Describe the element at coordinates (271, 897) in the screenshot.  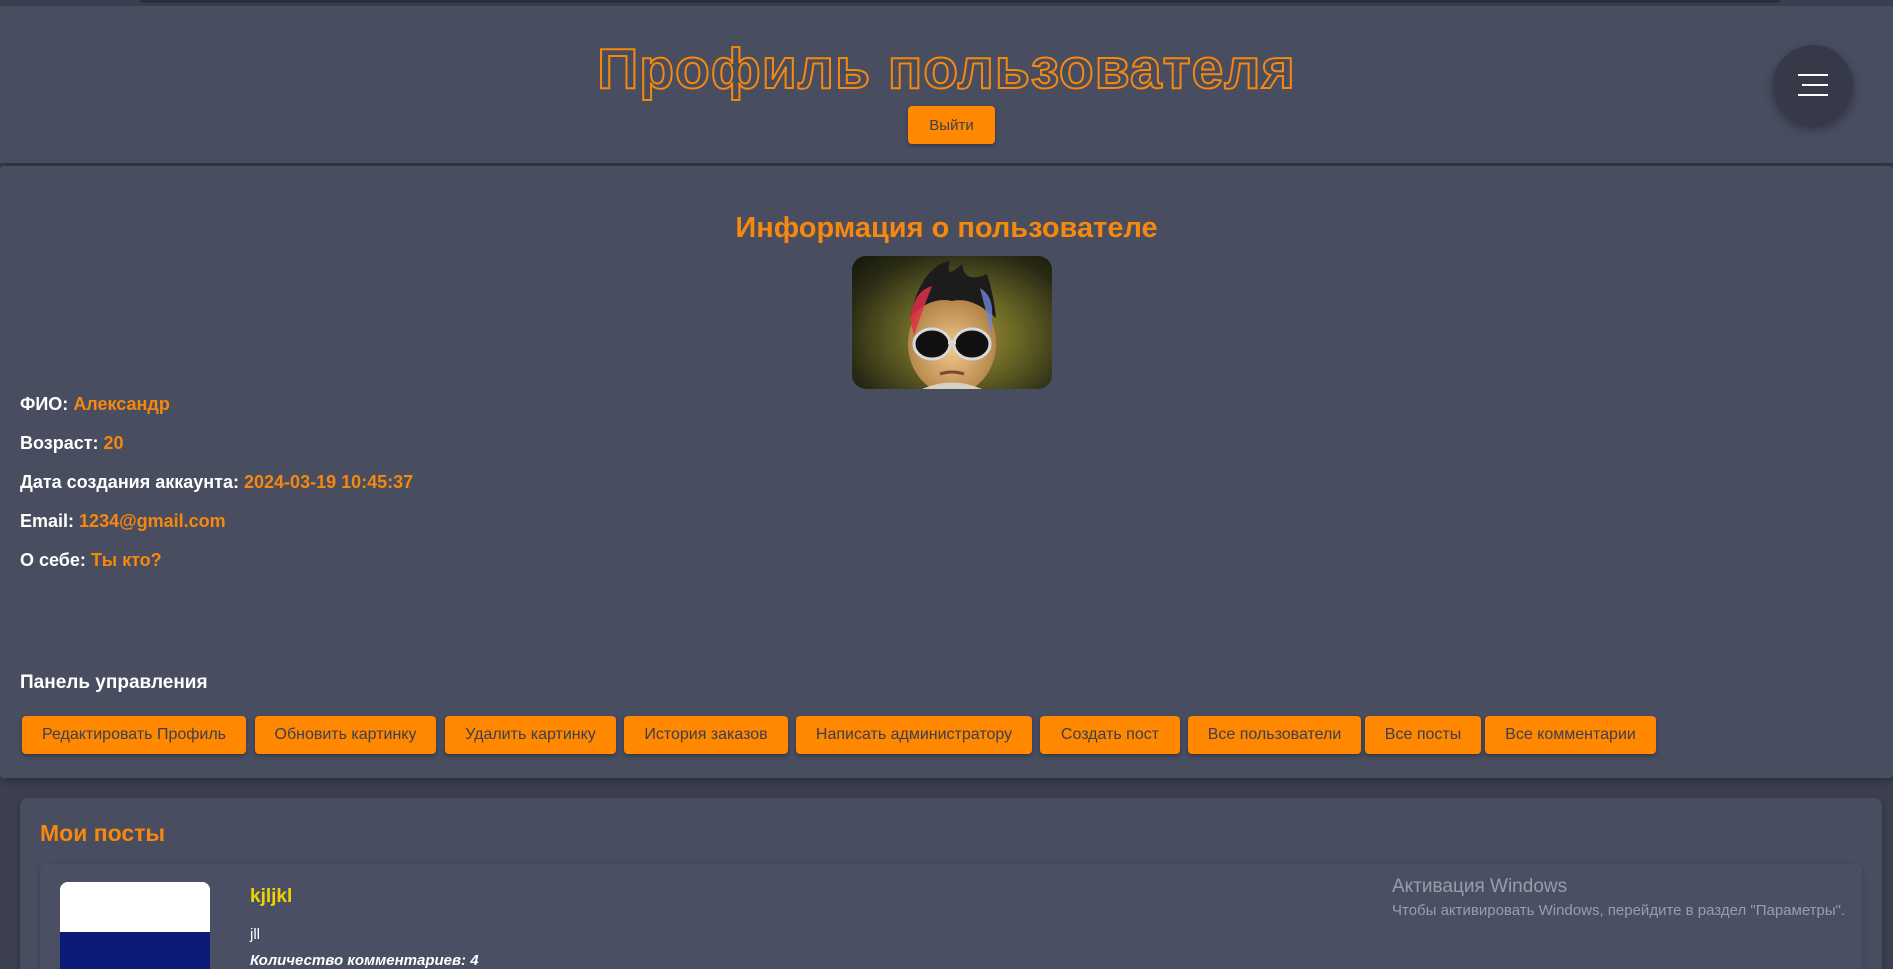
I see `post-title: kjljkl` at that location.